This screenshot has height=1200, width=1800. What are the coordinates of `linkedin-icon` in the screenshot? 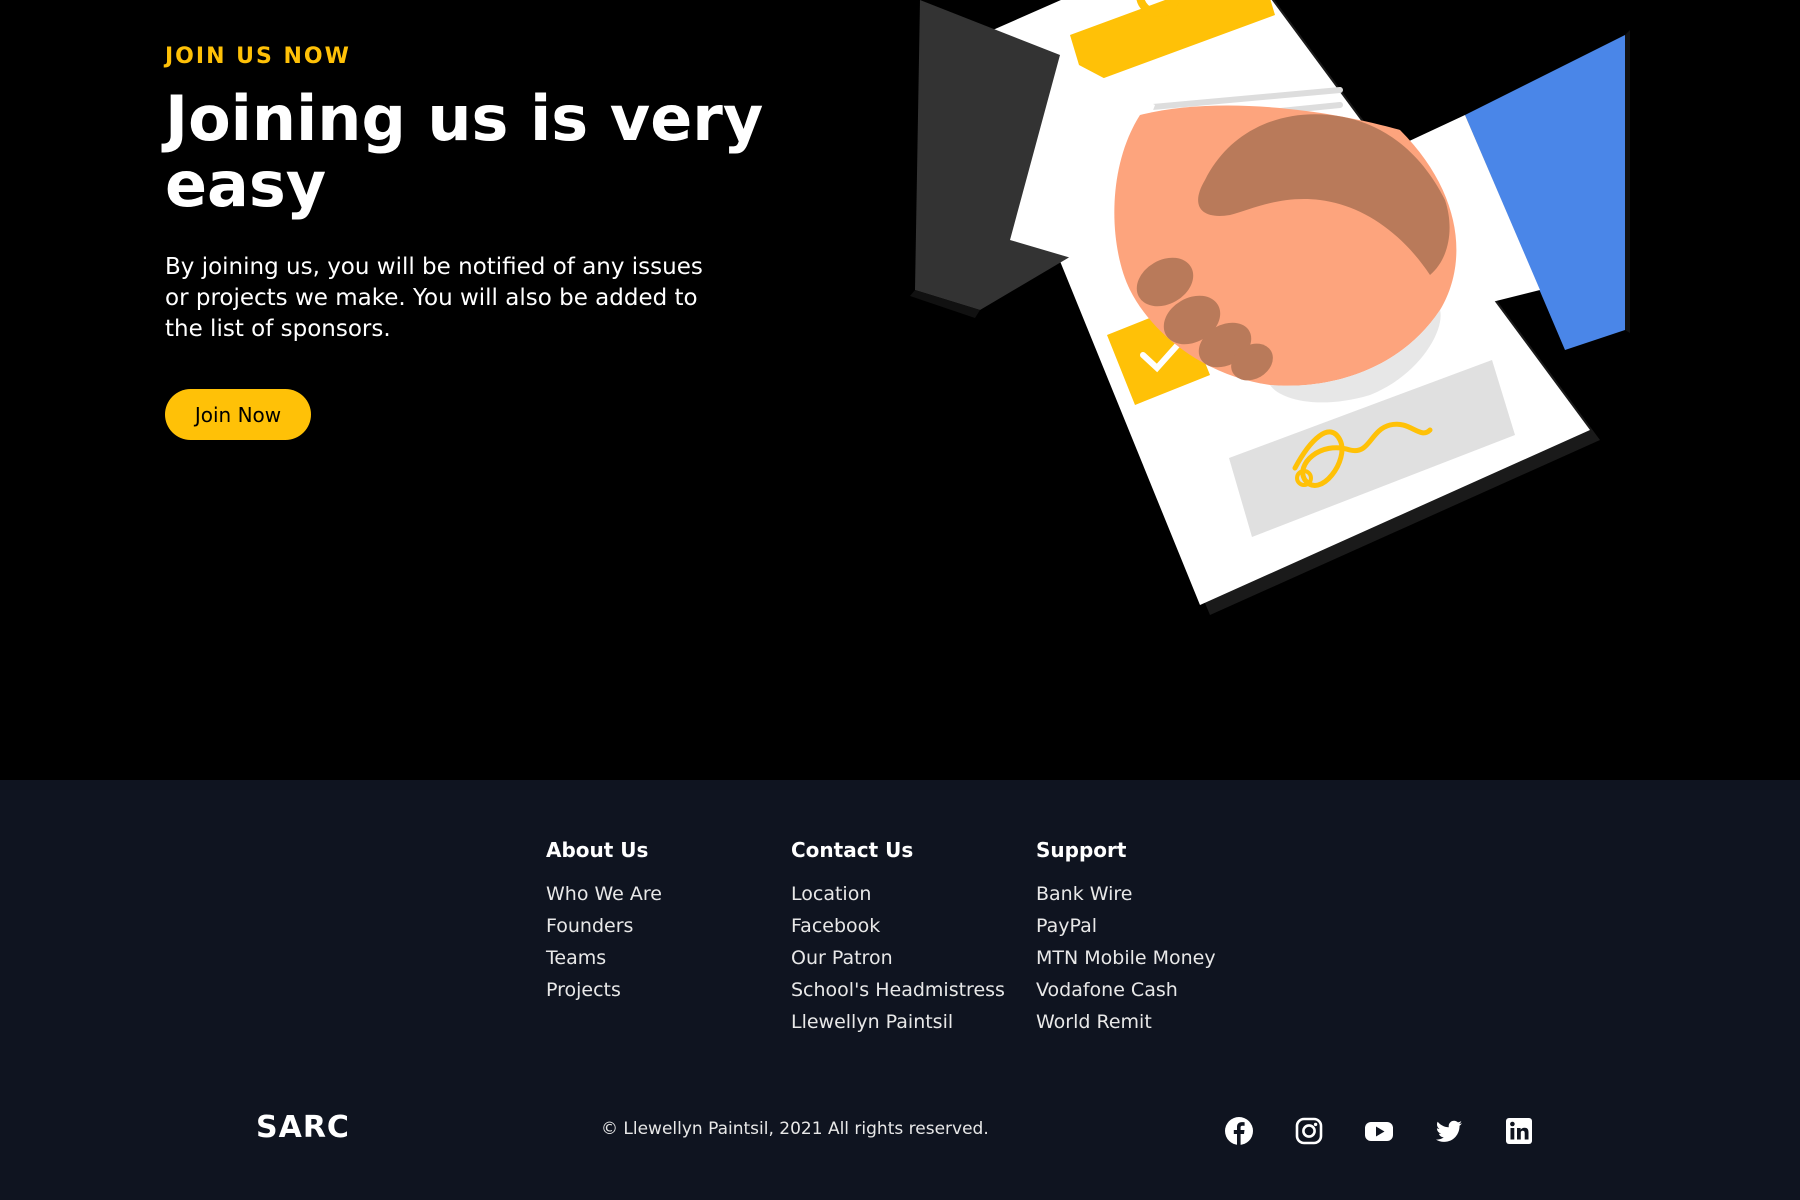 It's located at (1519, 1131).